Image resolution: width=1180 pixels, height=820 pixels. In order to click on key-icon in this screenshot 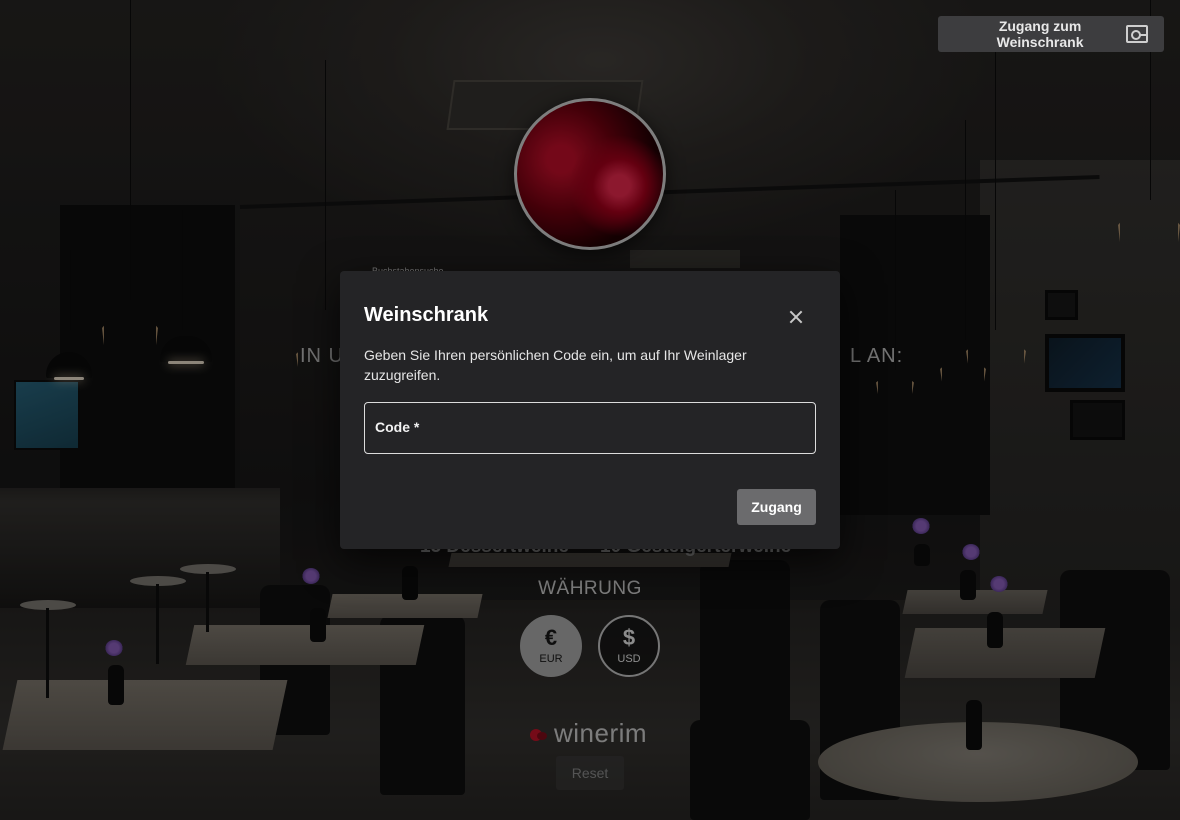, I will do `click(1137, 34)`.